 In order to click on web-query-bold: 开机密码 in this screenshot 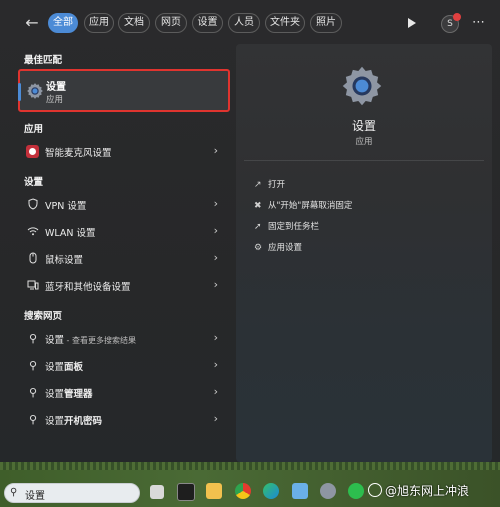, I will do `click(83, 421)`.